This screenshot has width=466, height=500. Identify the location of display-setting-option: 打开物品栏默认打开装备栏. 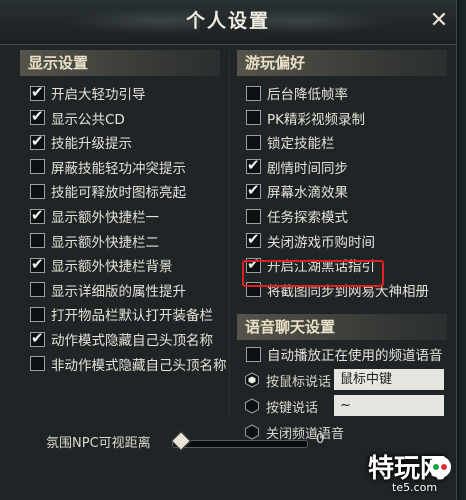
(121, 314).